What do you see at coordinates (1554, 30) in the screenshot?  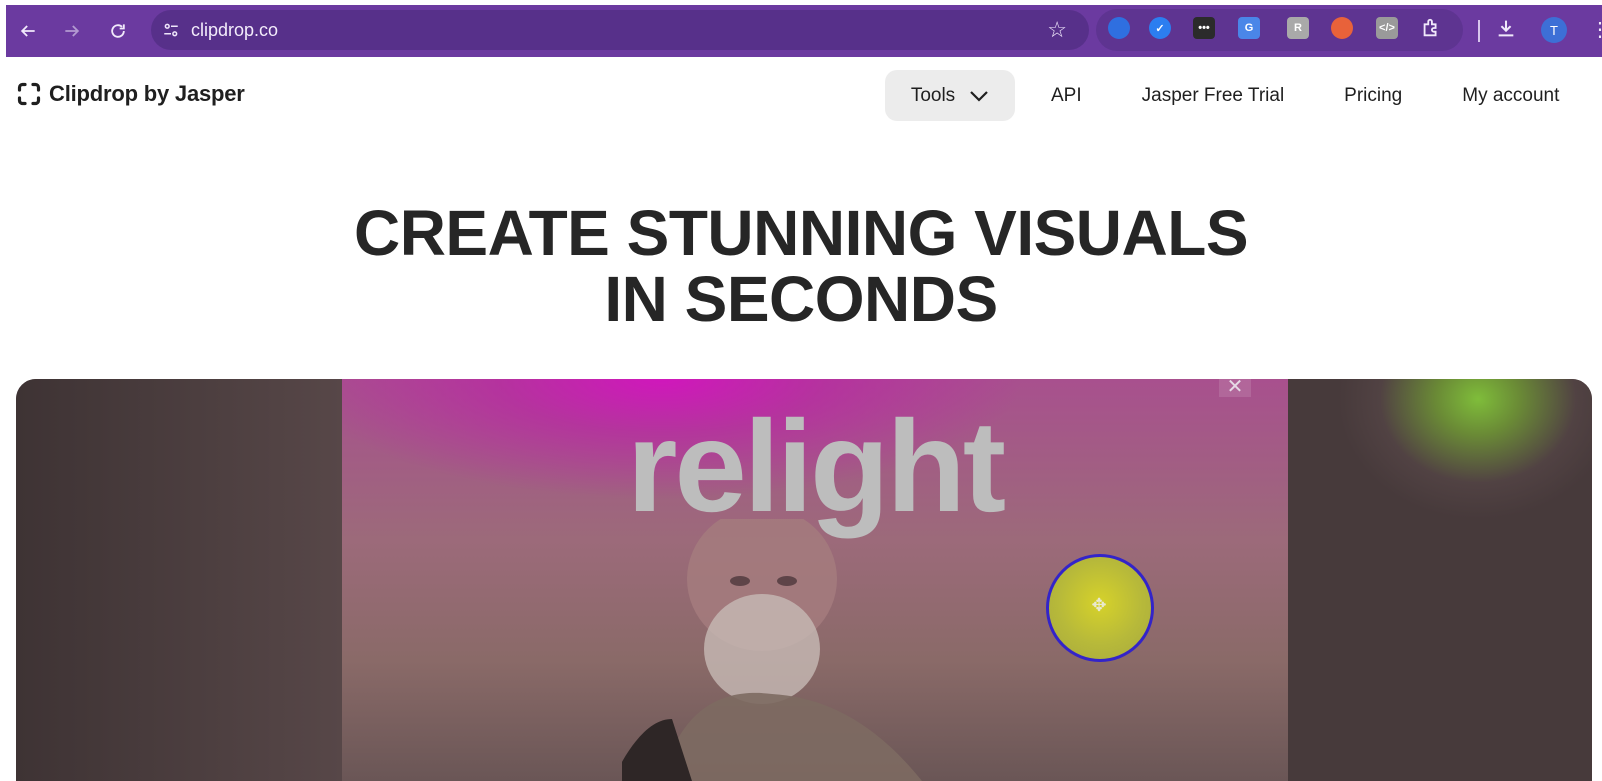 I see `profile-avatar: T` at bounding box center [1554, 30].